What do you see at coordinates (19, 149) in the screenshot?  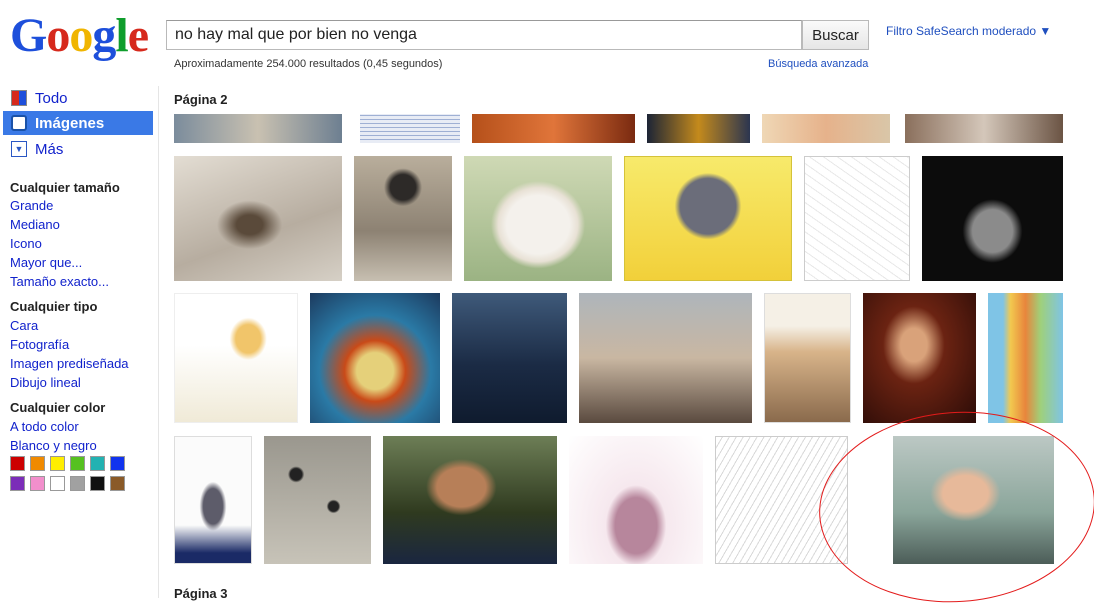 I see `dropdown-arrow-icon: ▼` at bounding box center [19, 149].